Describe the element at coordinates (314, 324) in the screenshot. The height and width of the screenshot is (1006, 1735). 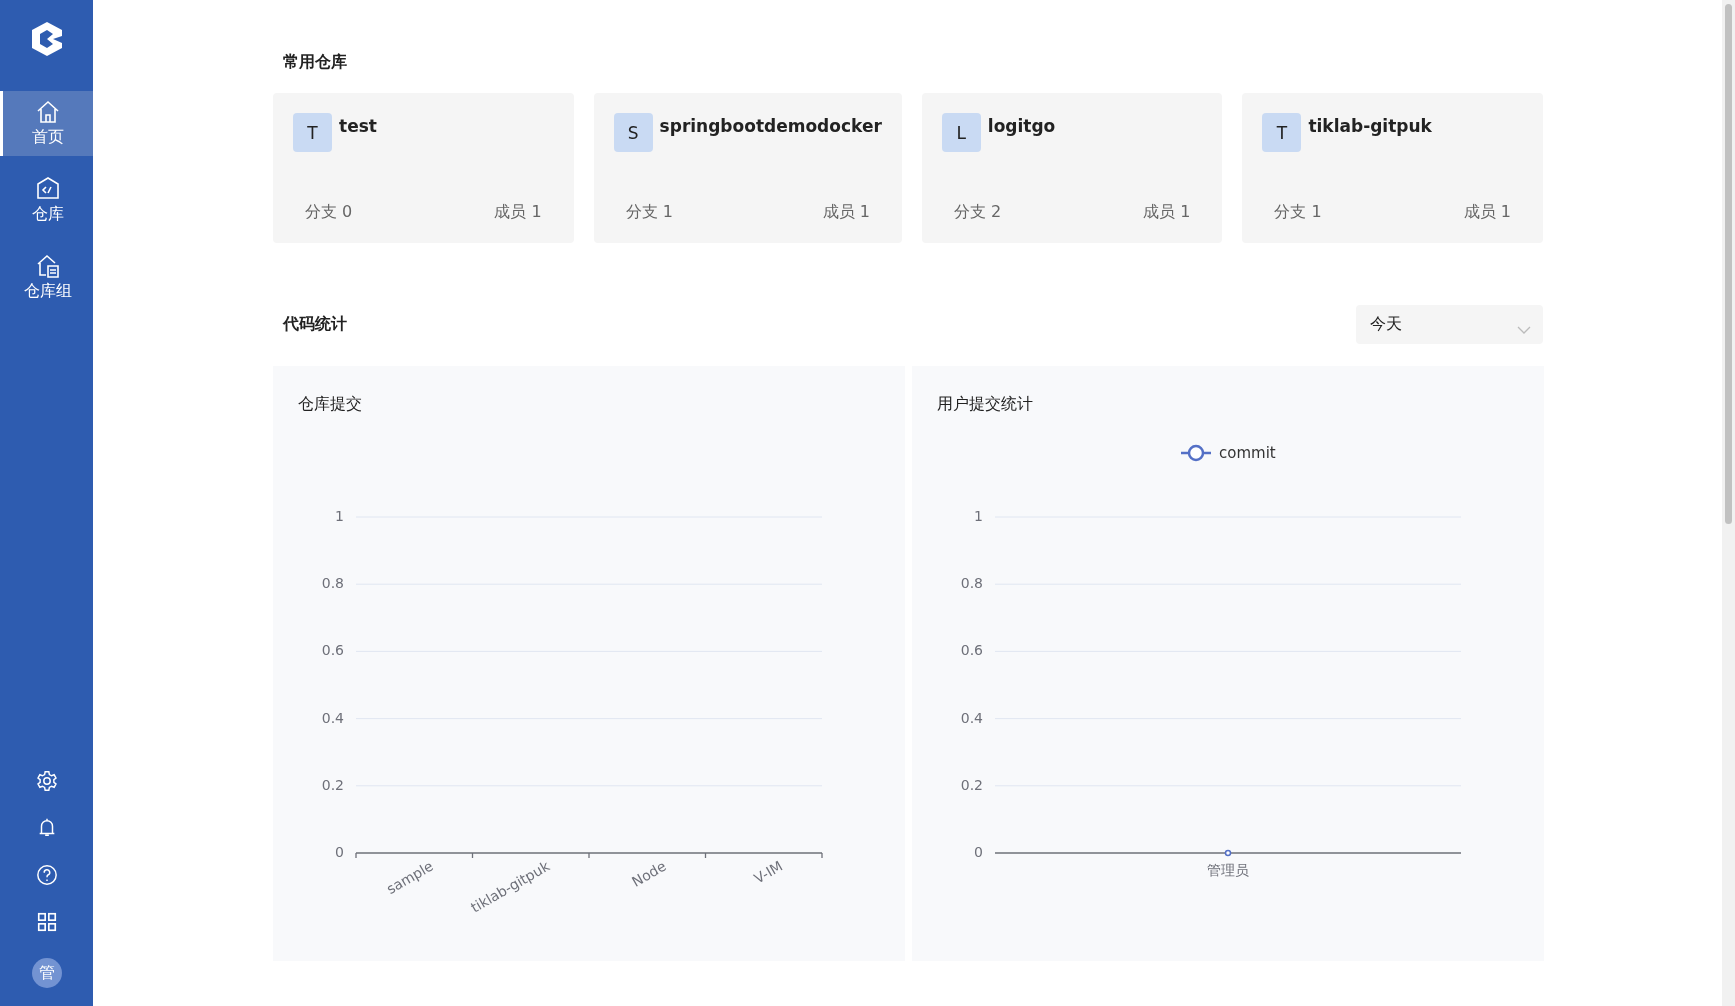
I see `section-title: 代码统计` at that location.